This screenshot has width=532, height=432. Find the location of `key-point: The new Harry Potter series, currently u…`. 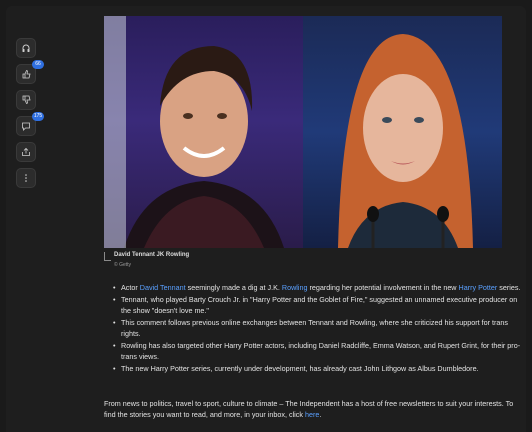

key-point: The new Harry Potter series, currently u… is located at coordinates (317, 368).